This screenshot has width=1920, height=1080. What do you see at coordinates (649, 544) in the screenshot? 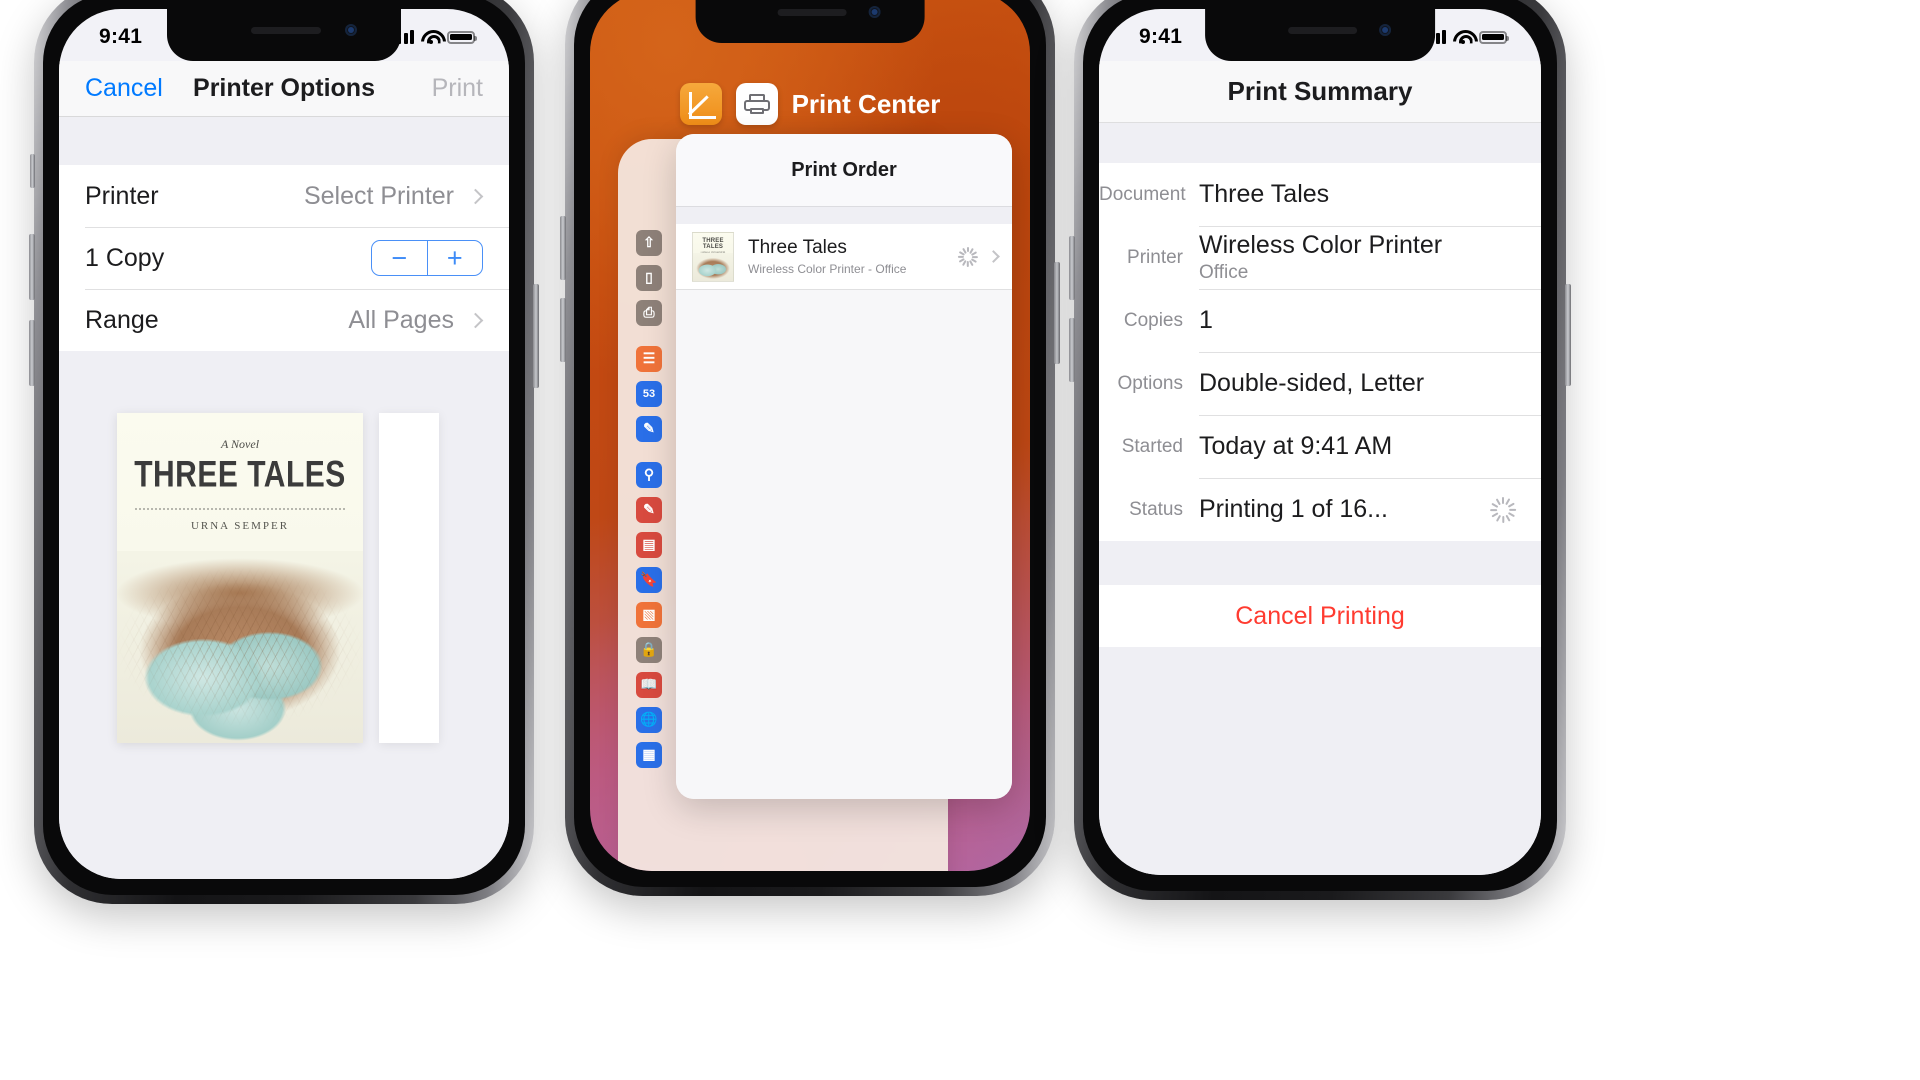
I see `change-tracking-icon: ▤` at bounding box center [649, 544].